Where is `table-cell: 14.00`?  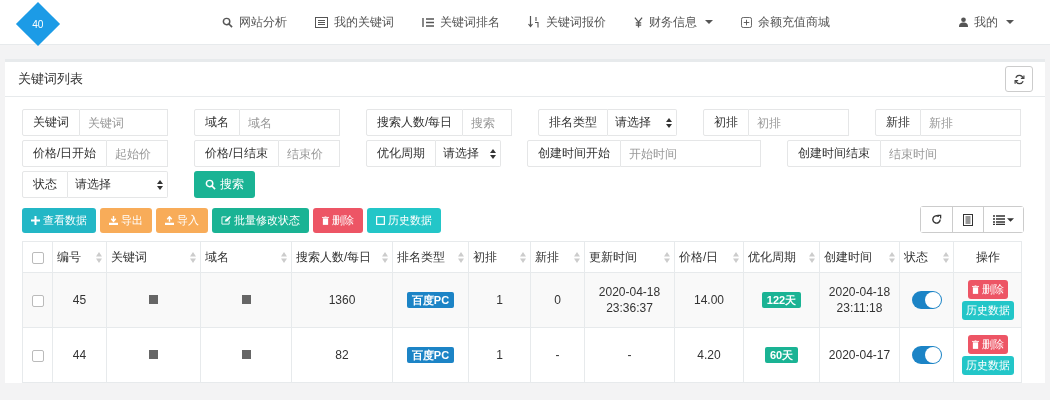
table-cell: 14.00 is located at coordinates (709, 300).